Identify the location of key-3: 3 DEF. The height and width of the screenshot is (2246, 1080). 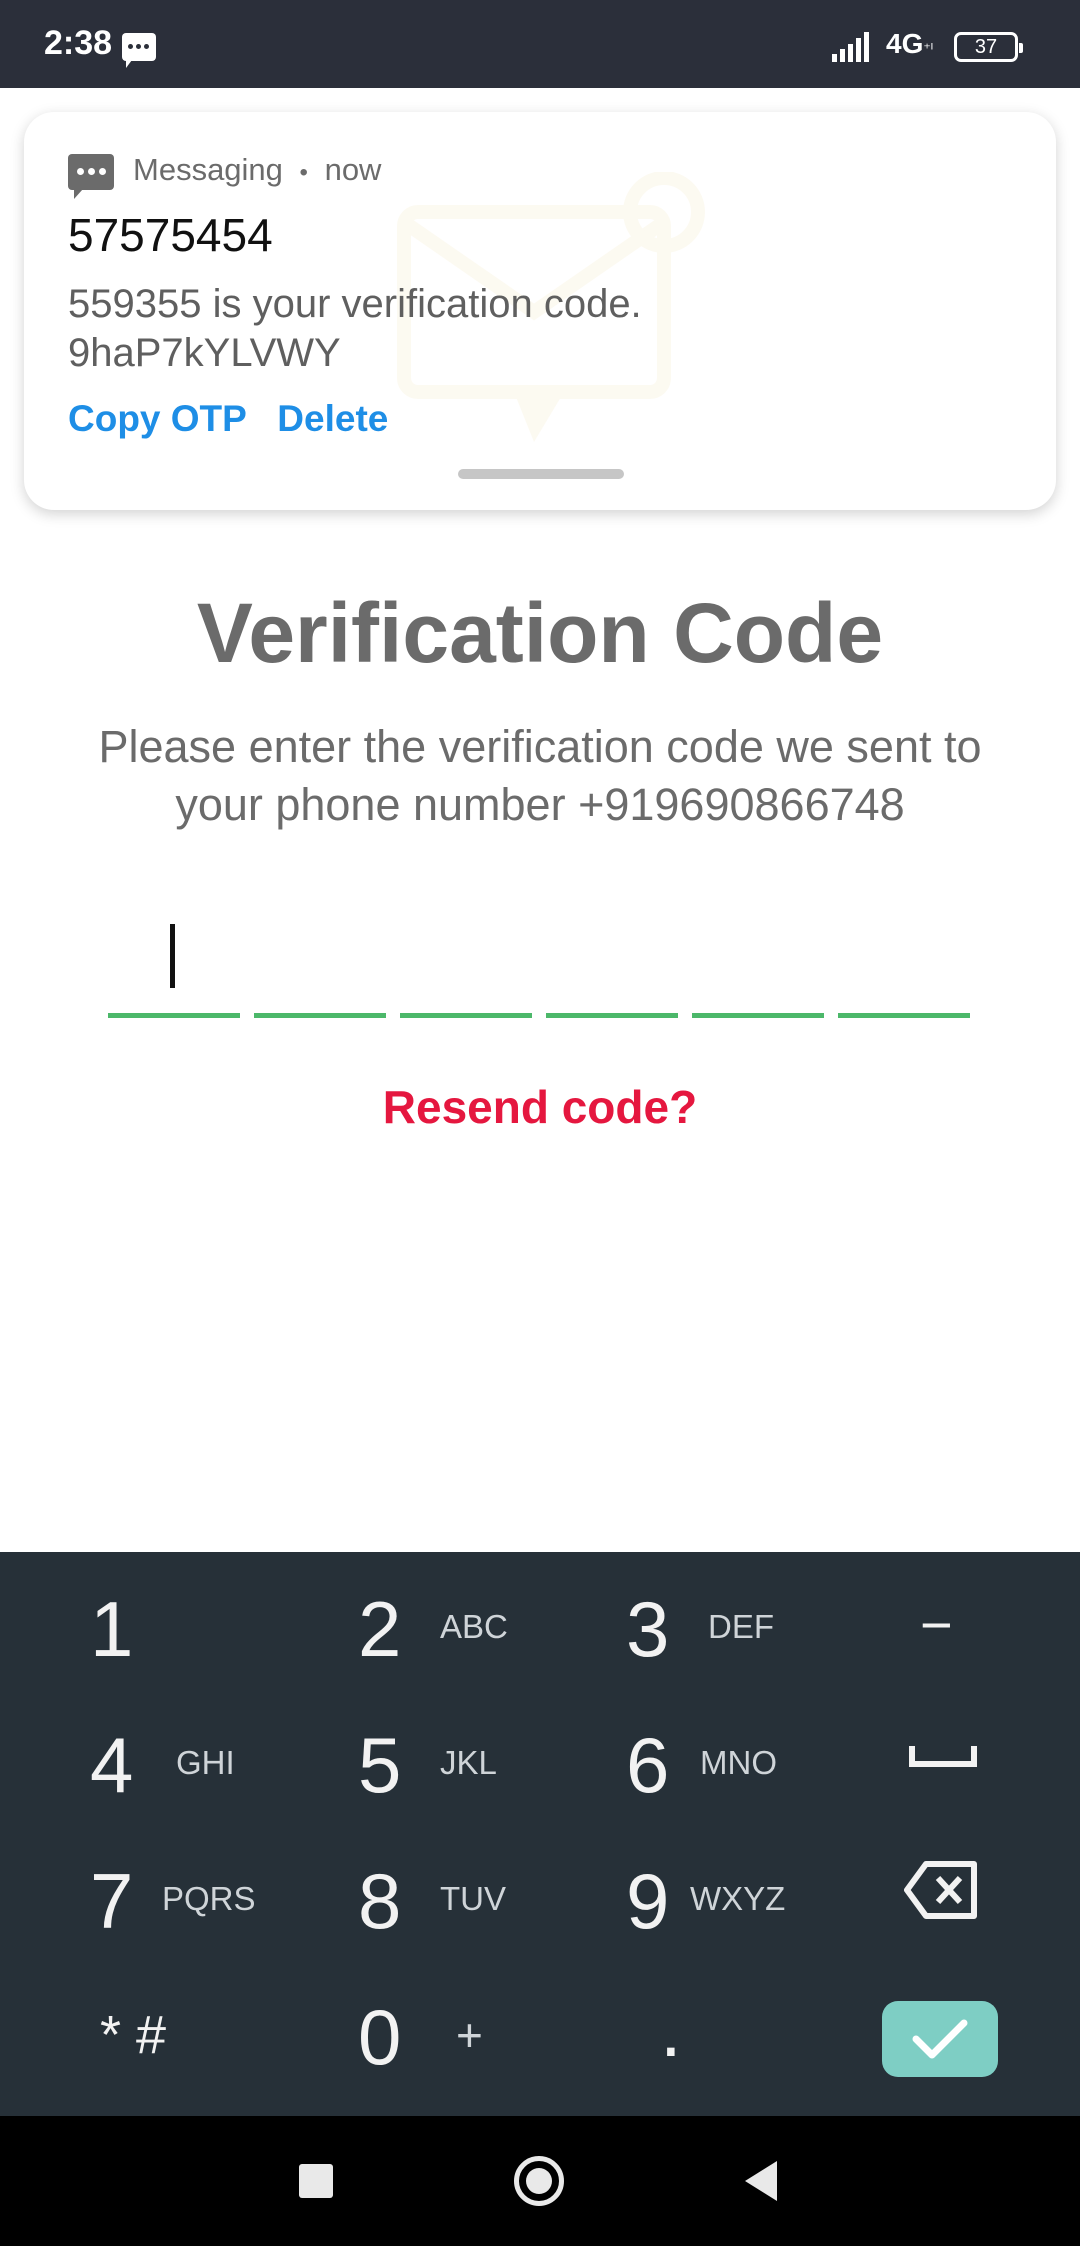
(741, 1617).